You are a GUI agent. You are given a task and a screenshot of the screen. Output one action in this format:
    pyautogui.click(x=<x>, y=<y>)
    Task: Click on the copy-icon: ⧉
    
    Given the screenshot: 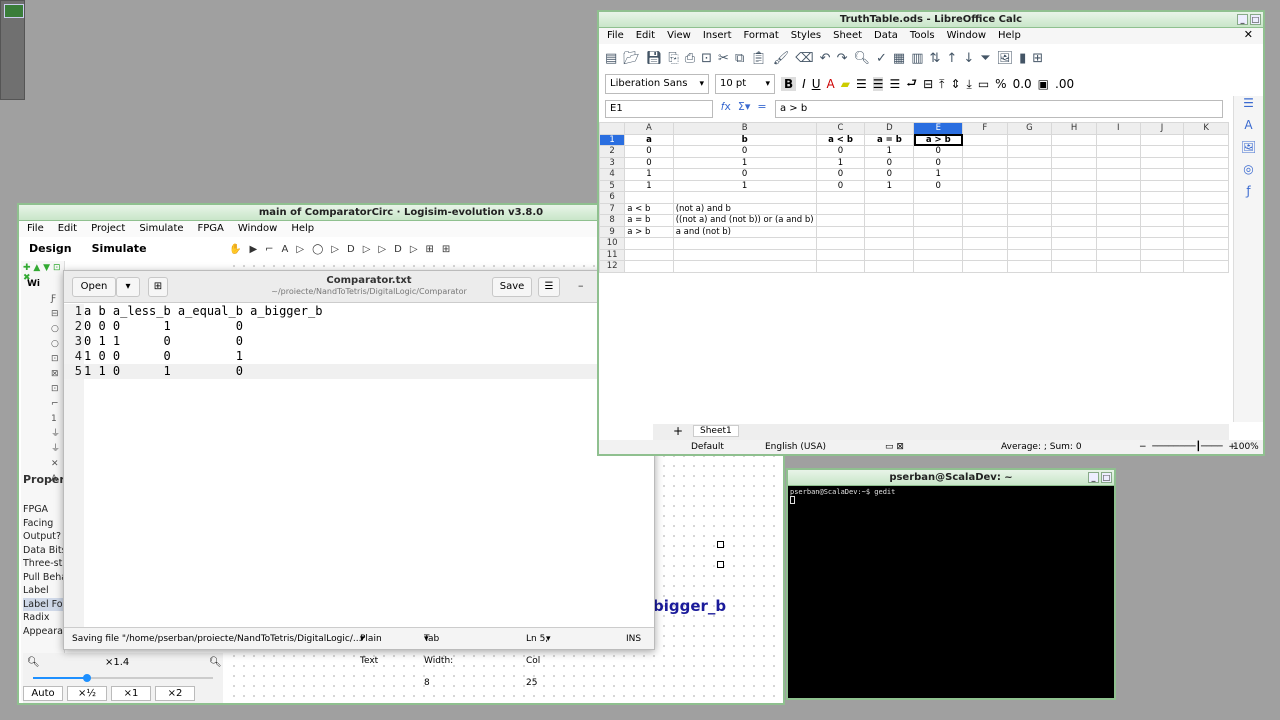 What is the action you would take?
    pyautogui.click(x=739, y=58)
    